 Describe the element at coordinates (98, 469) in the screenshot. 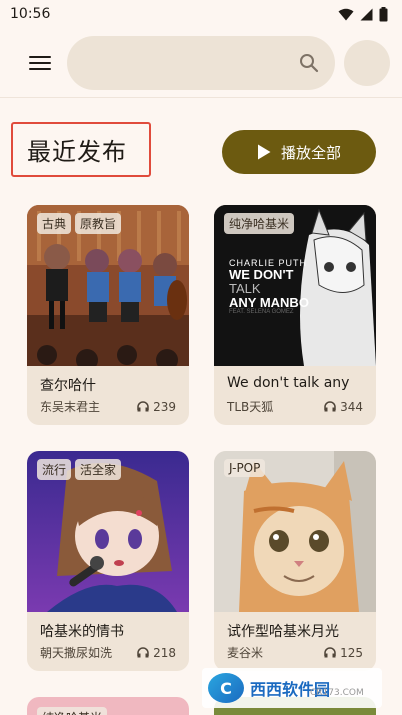

I see `tag: 活全家` at that location.